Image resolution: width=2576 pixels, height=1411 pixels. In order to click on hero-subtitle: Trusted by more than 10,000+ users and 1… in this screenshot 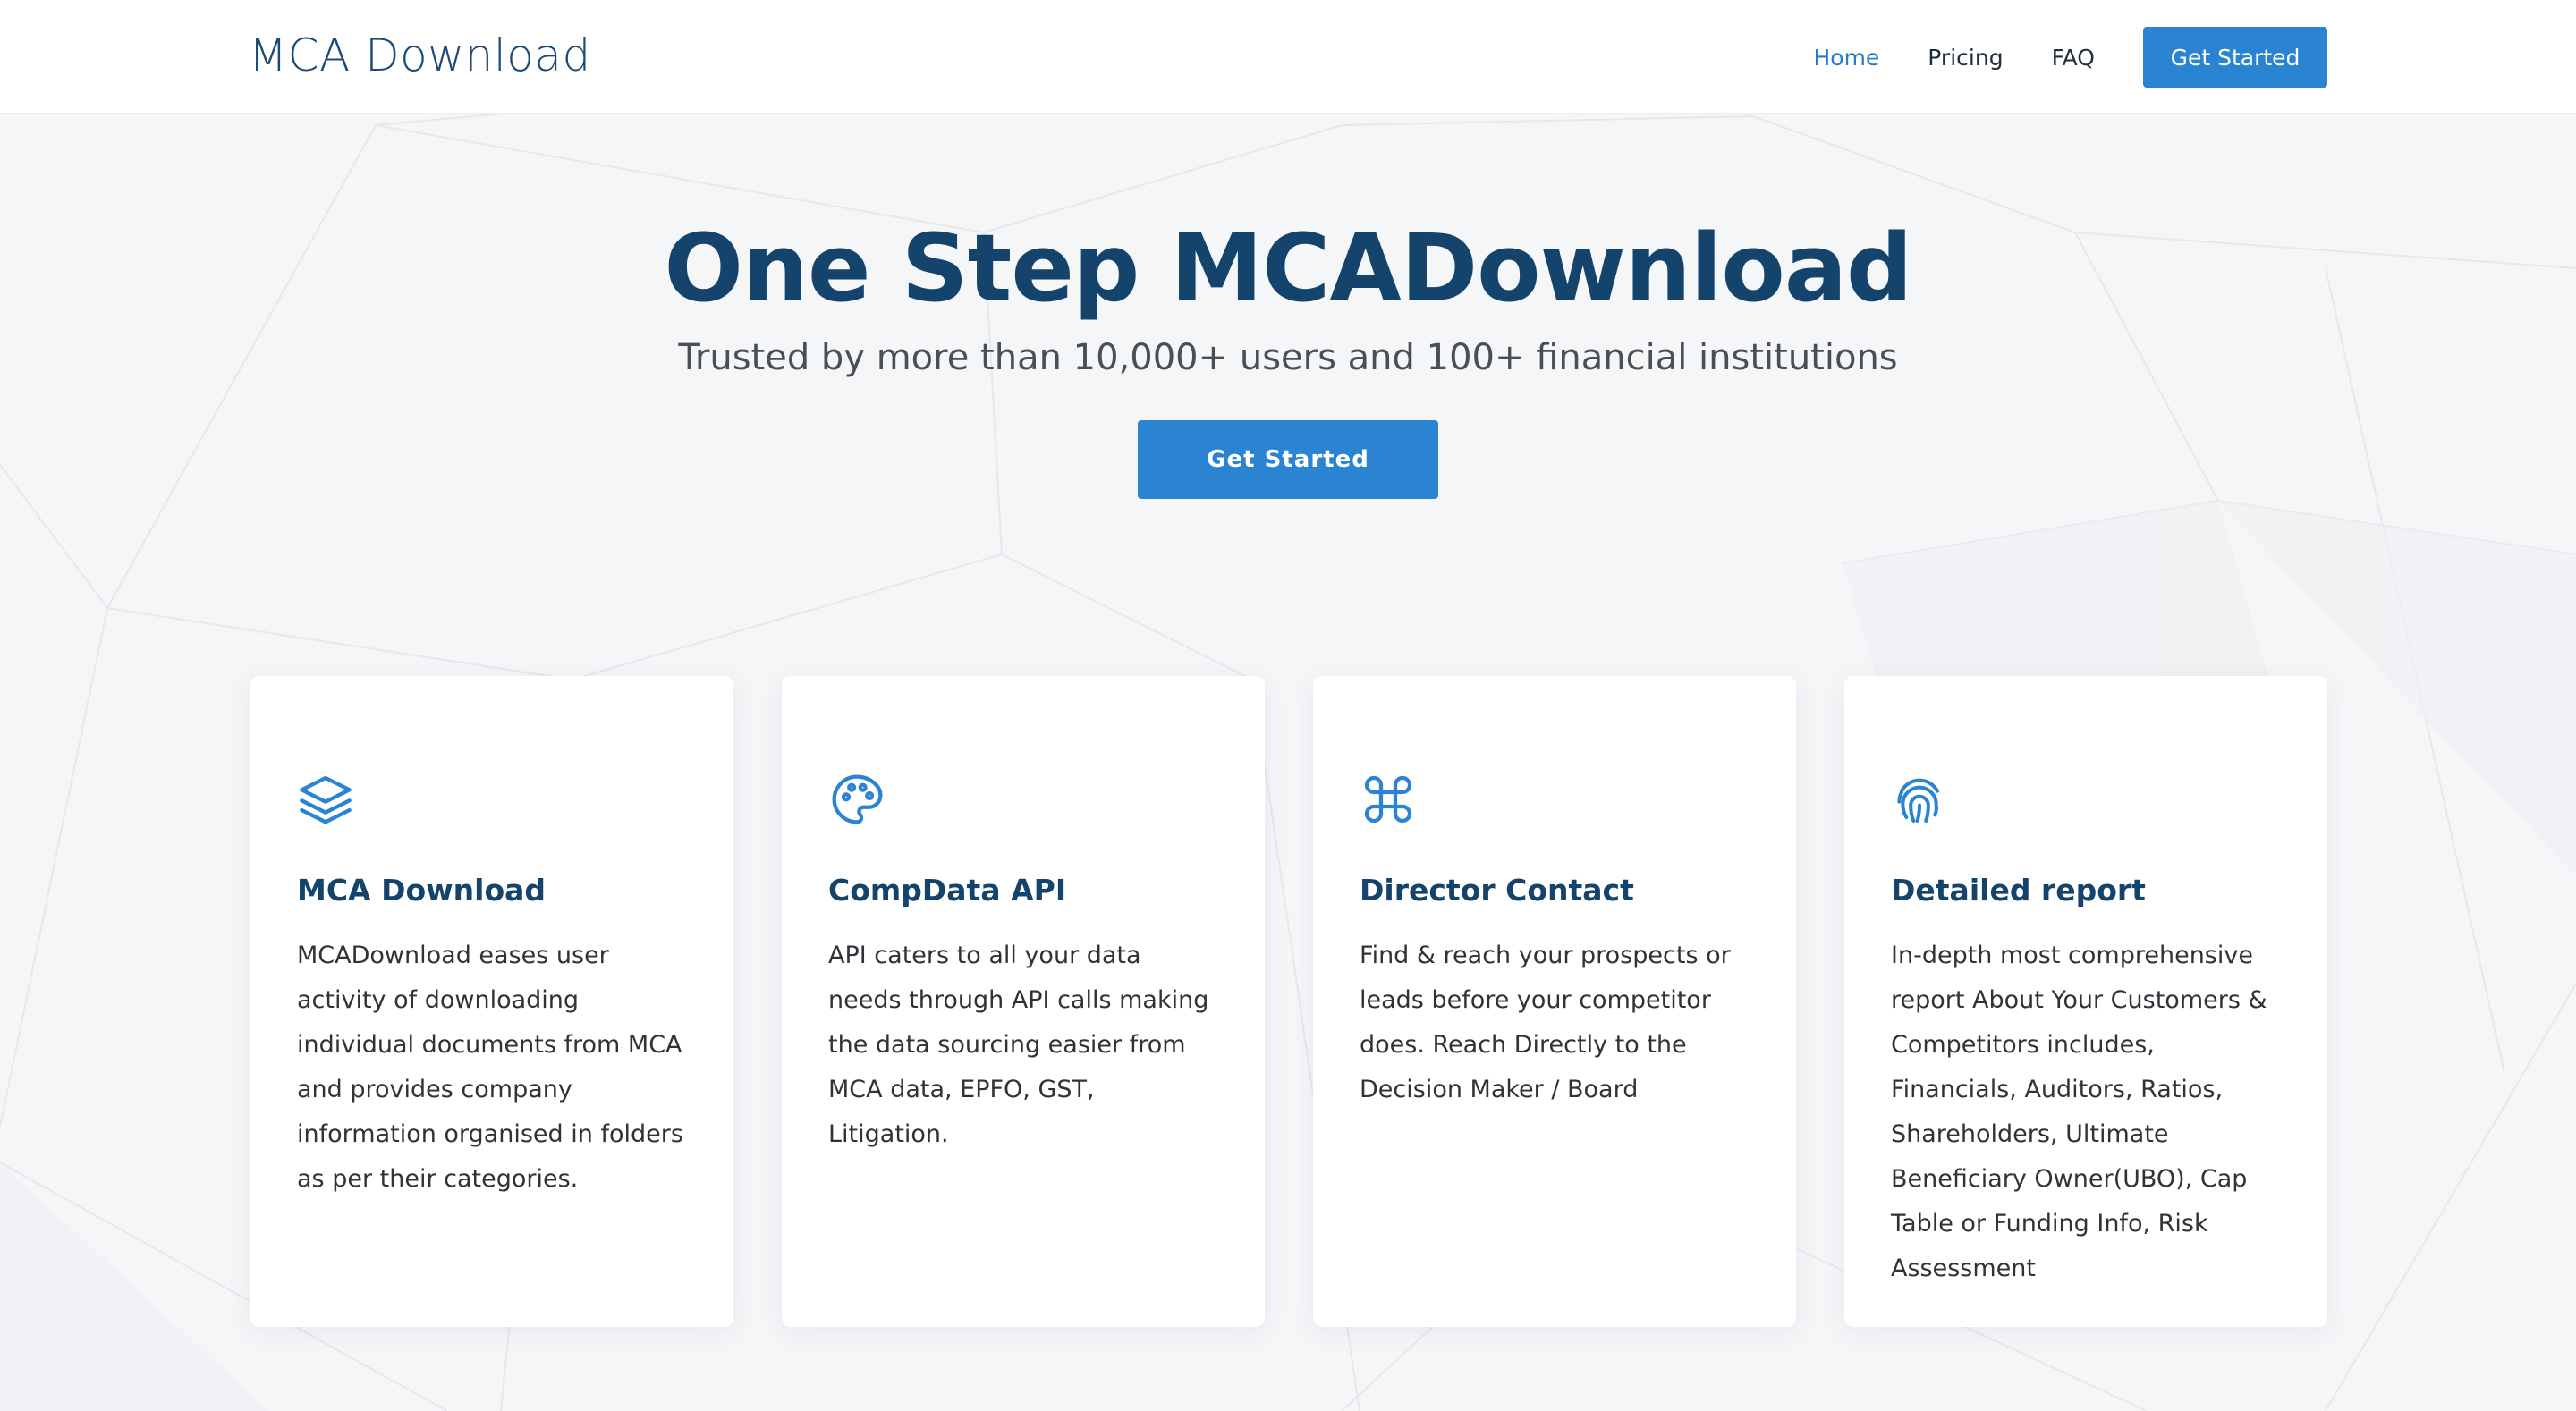, I will do `click(1288, 357)`.